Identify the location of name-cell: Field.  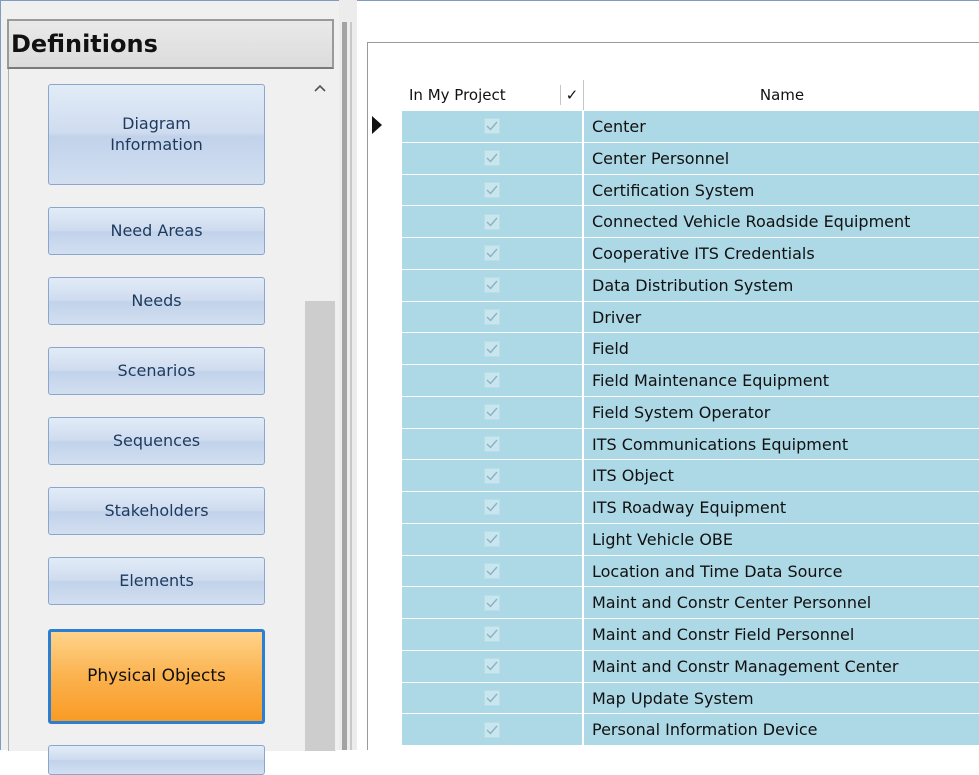
(781, 349).